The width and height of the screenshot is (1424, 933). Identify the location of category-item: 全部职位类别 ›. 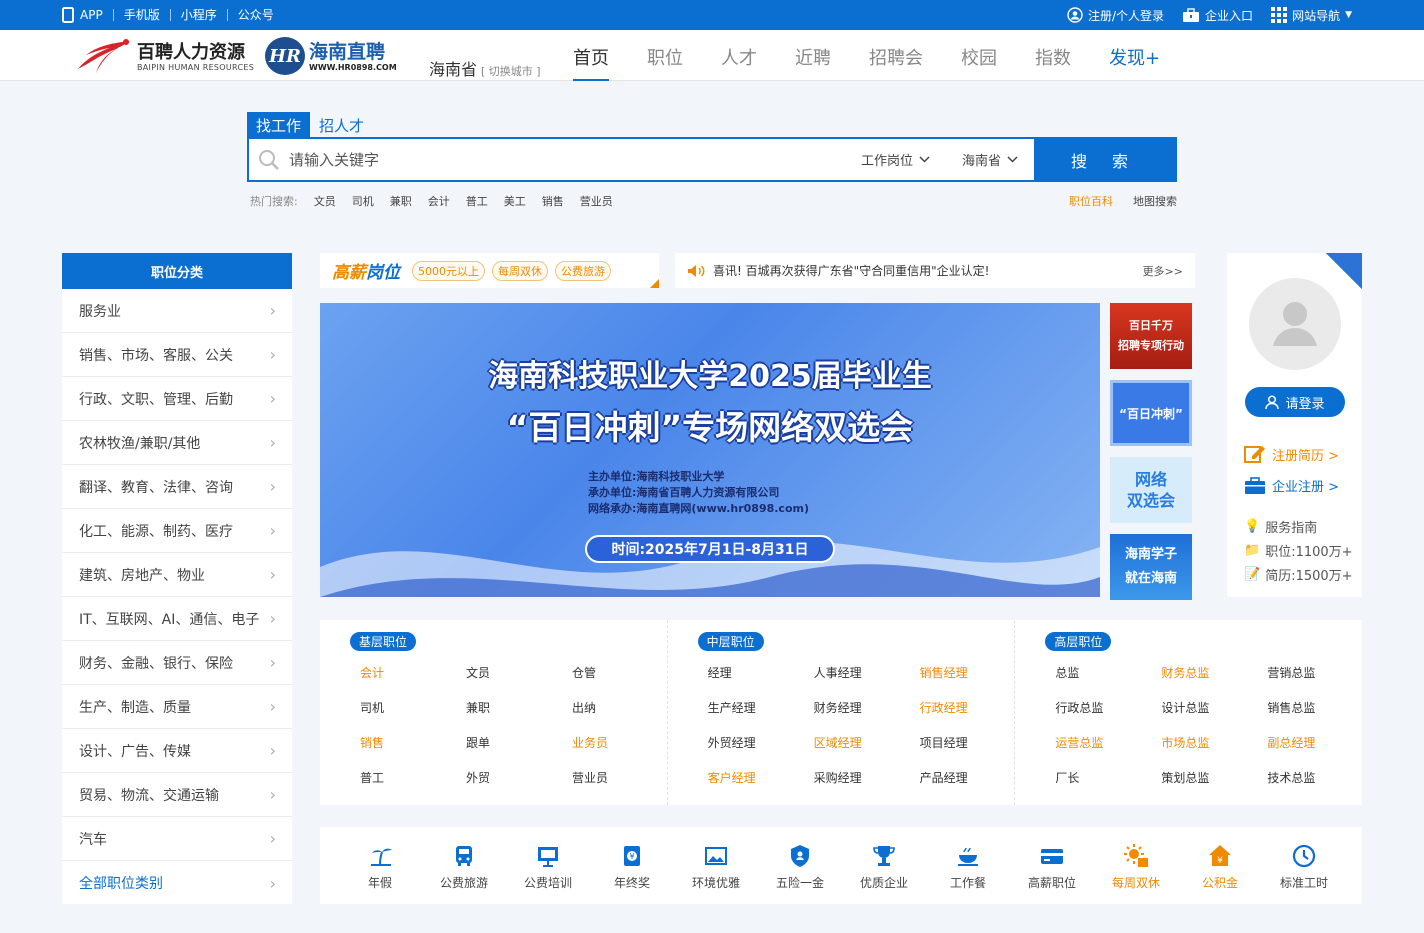
(177, 883).